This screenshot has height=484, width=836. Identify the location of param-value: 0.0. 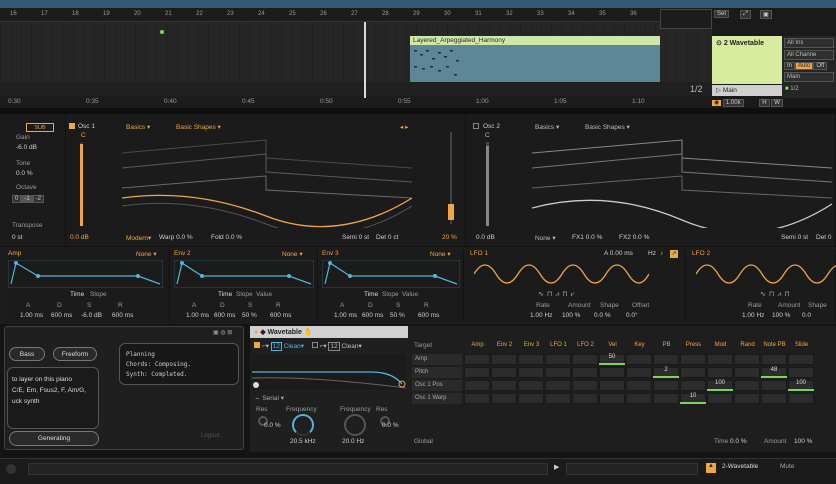
(806, 315).